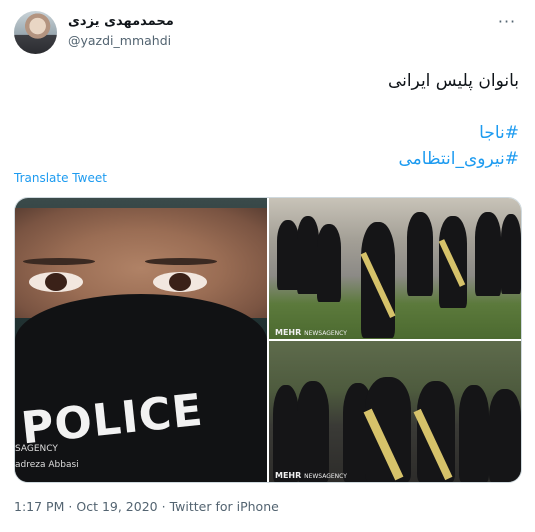 The width and height of the screenshot is (535, 532). Describe the element at coordinates (395, 411) in the screenshot. I see `photo-police-lineup: MEHR NEWSAGENCY` at that location.